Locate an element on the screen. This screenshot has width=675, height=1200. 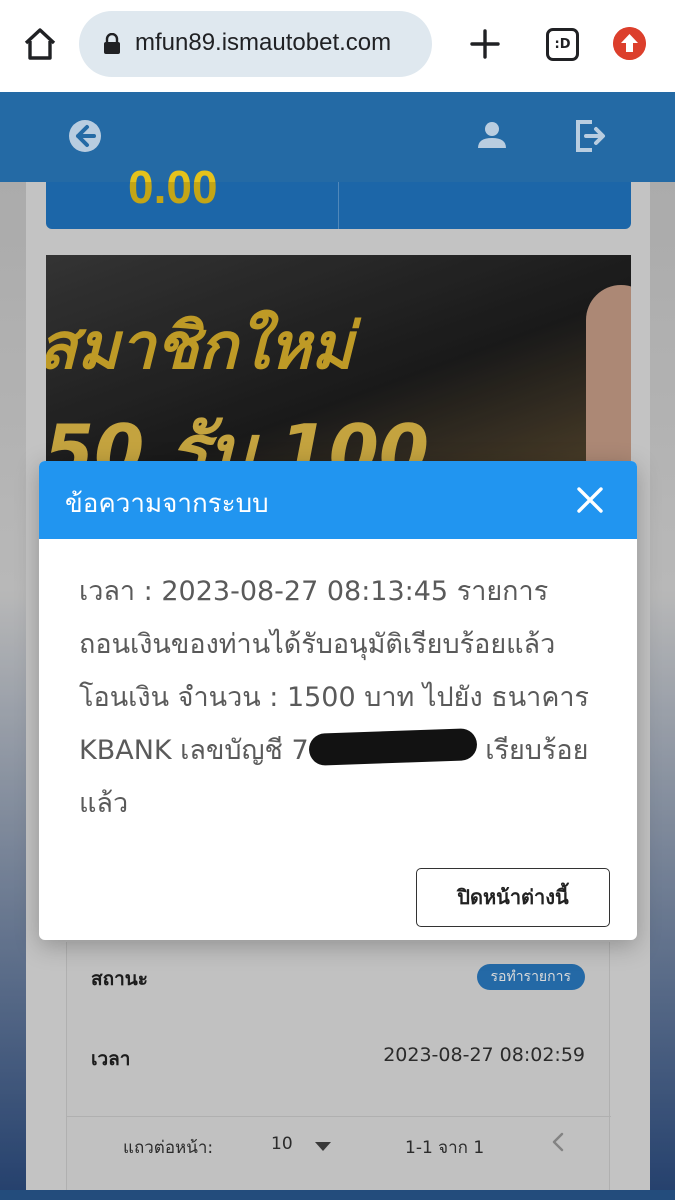
new-tab-icon is located at coordinates (485, 44).